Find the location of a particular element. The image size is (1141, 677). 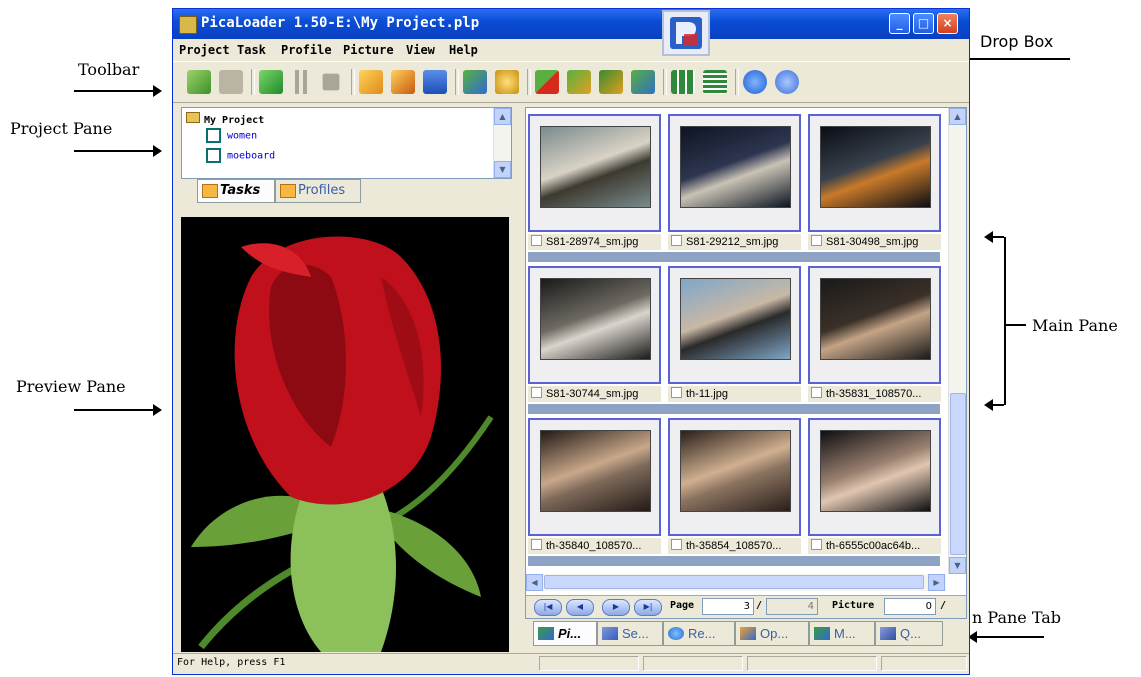

page-label: Page is located at coordinates (682, 605).